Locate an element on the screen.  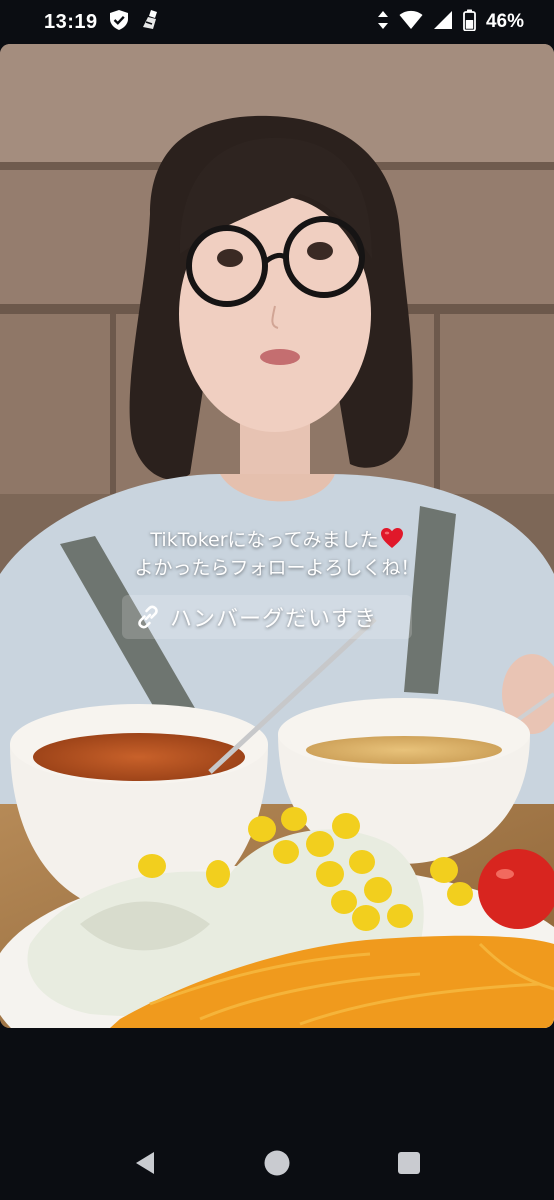
data-arrows-icon is located at coordinates (383, 22).